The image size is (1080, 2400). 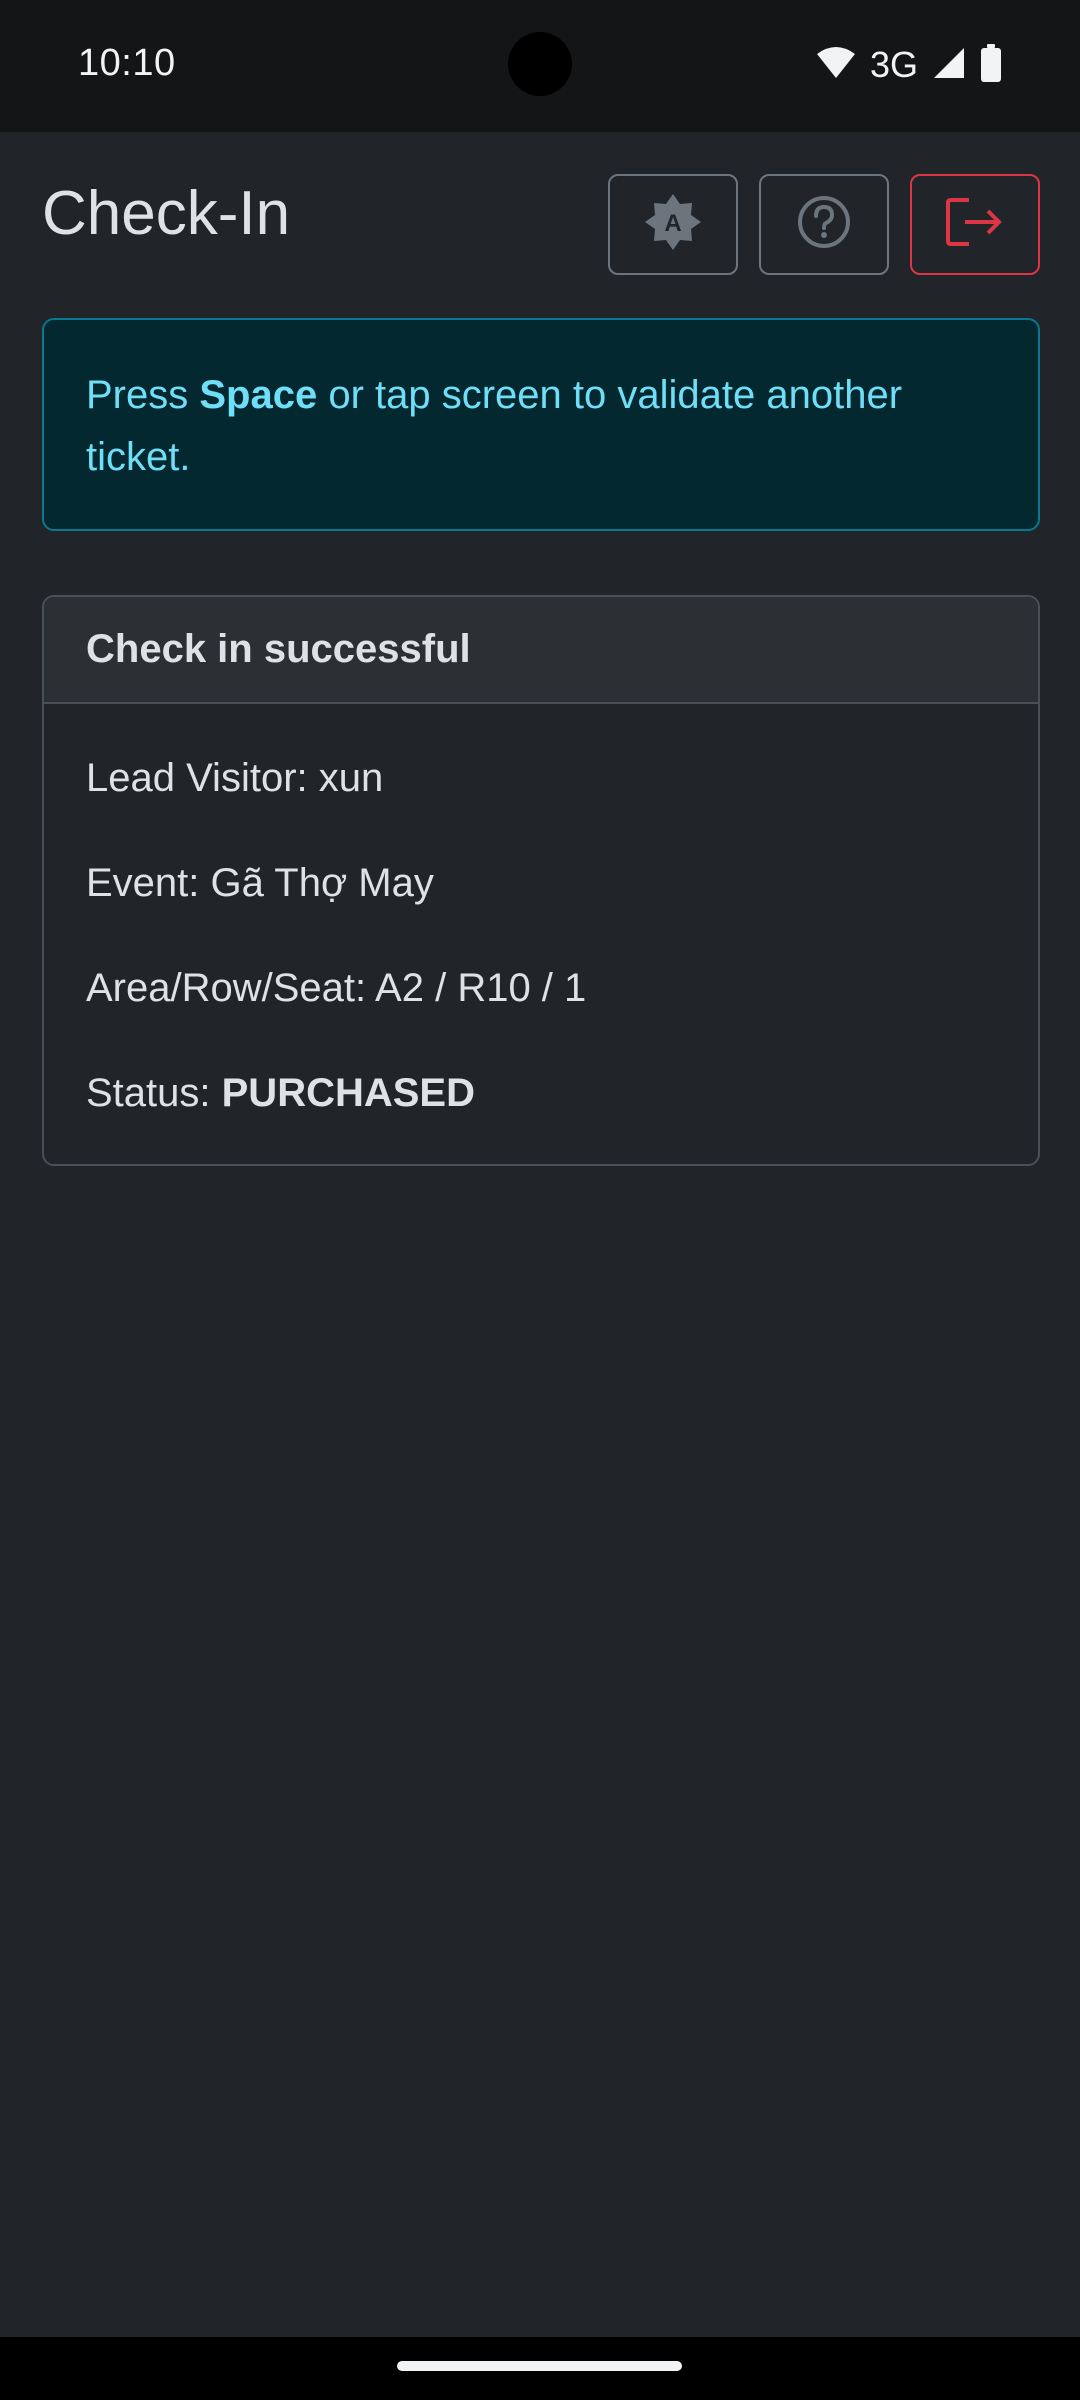 I want to click on event-value: Gã Thợ May, so click(x=322, y=883).